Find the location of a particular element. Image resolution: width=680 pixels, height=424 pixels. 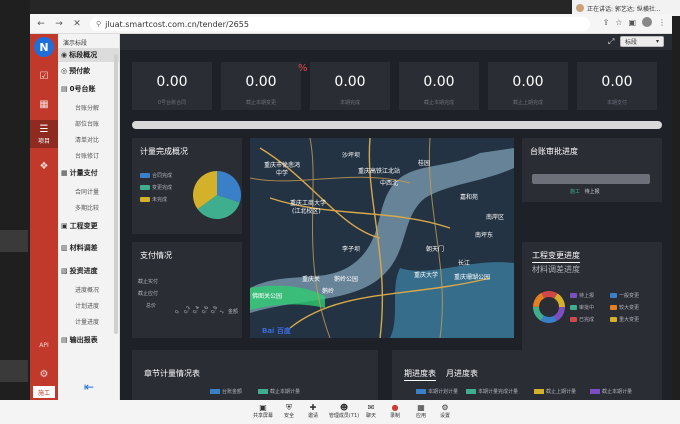

tab-change-progress: 工程变更进度 is located at coordinates (556, 256).